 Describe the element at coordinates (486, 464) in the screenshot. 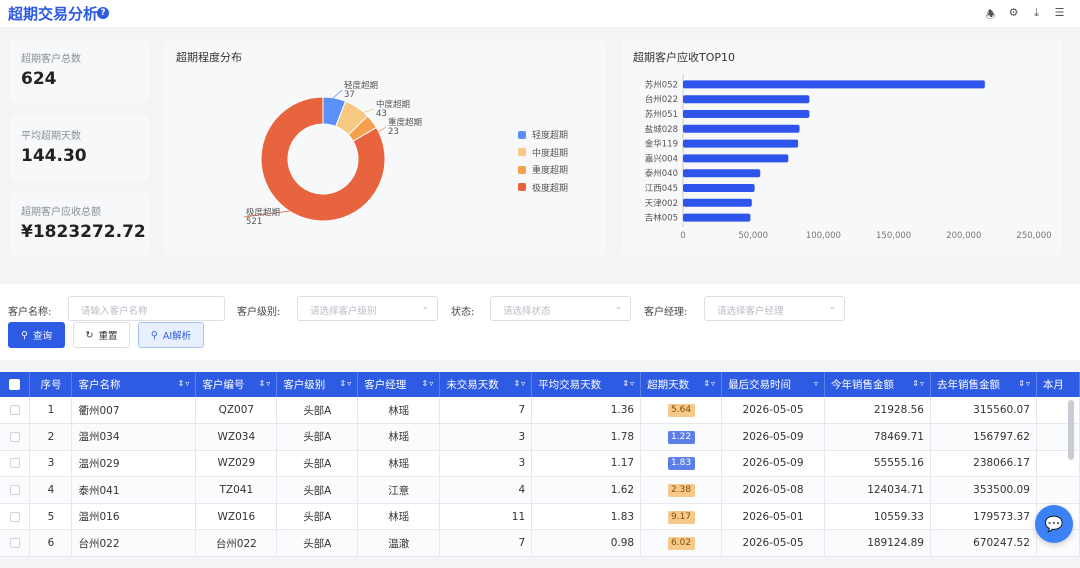

I see `table-cell: 3` at that location.